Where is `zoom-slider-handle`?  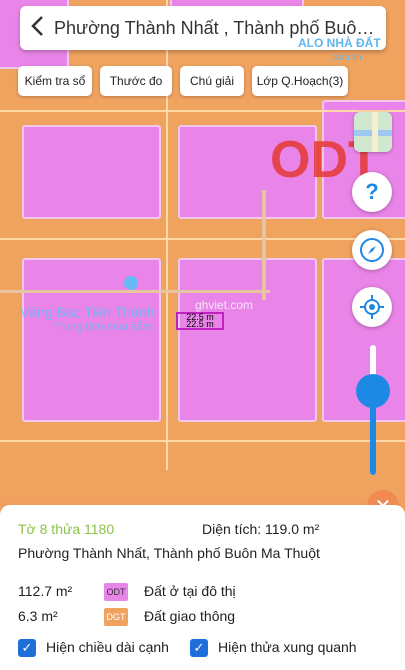 zoom-slider-handle is located at coordinates (373, 391).